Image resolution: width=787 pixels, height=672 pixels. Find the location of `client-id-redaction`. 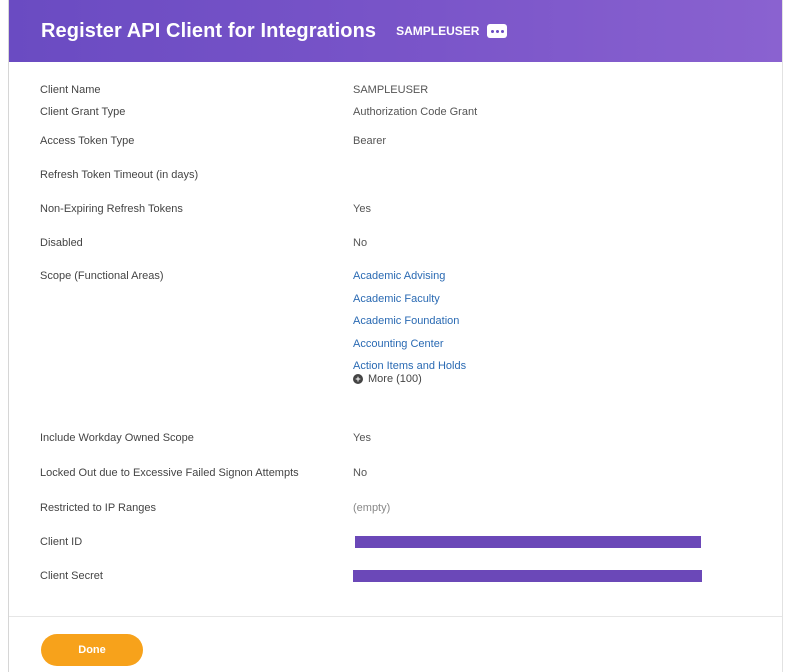

client-id-redaction is located at coordinates (528, 542).